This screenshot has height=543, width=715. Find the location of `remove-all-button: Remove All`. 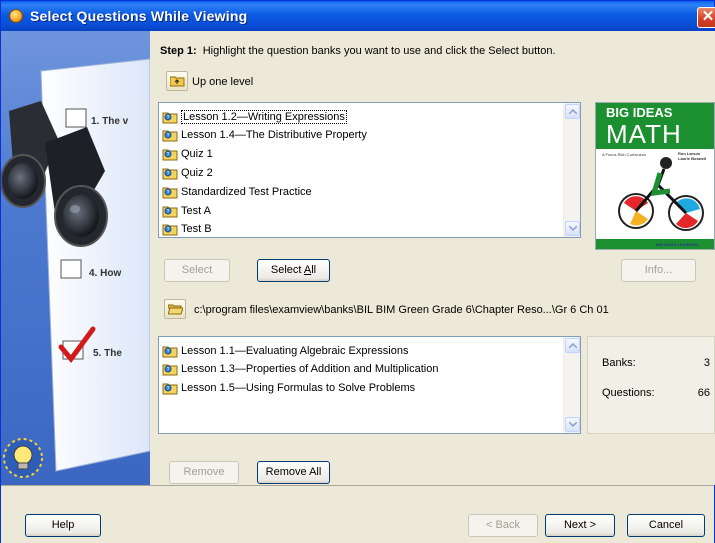

remove-all-button: Remove All is located at coordinates (293, 472).